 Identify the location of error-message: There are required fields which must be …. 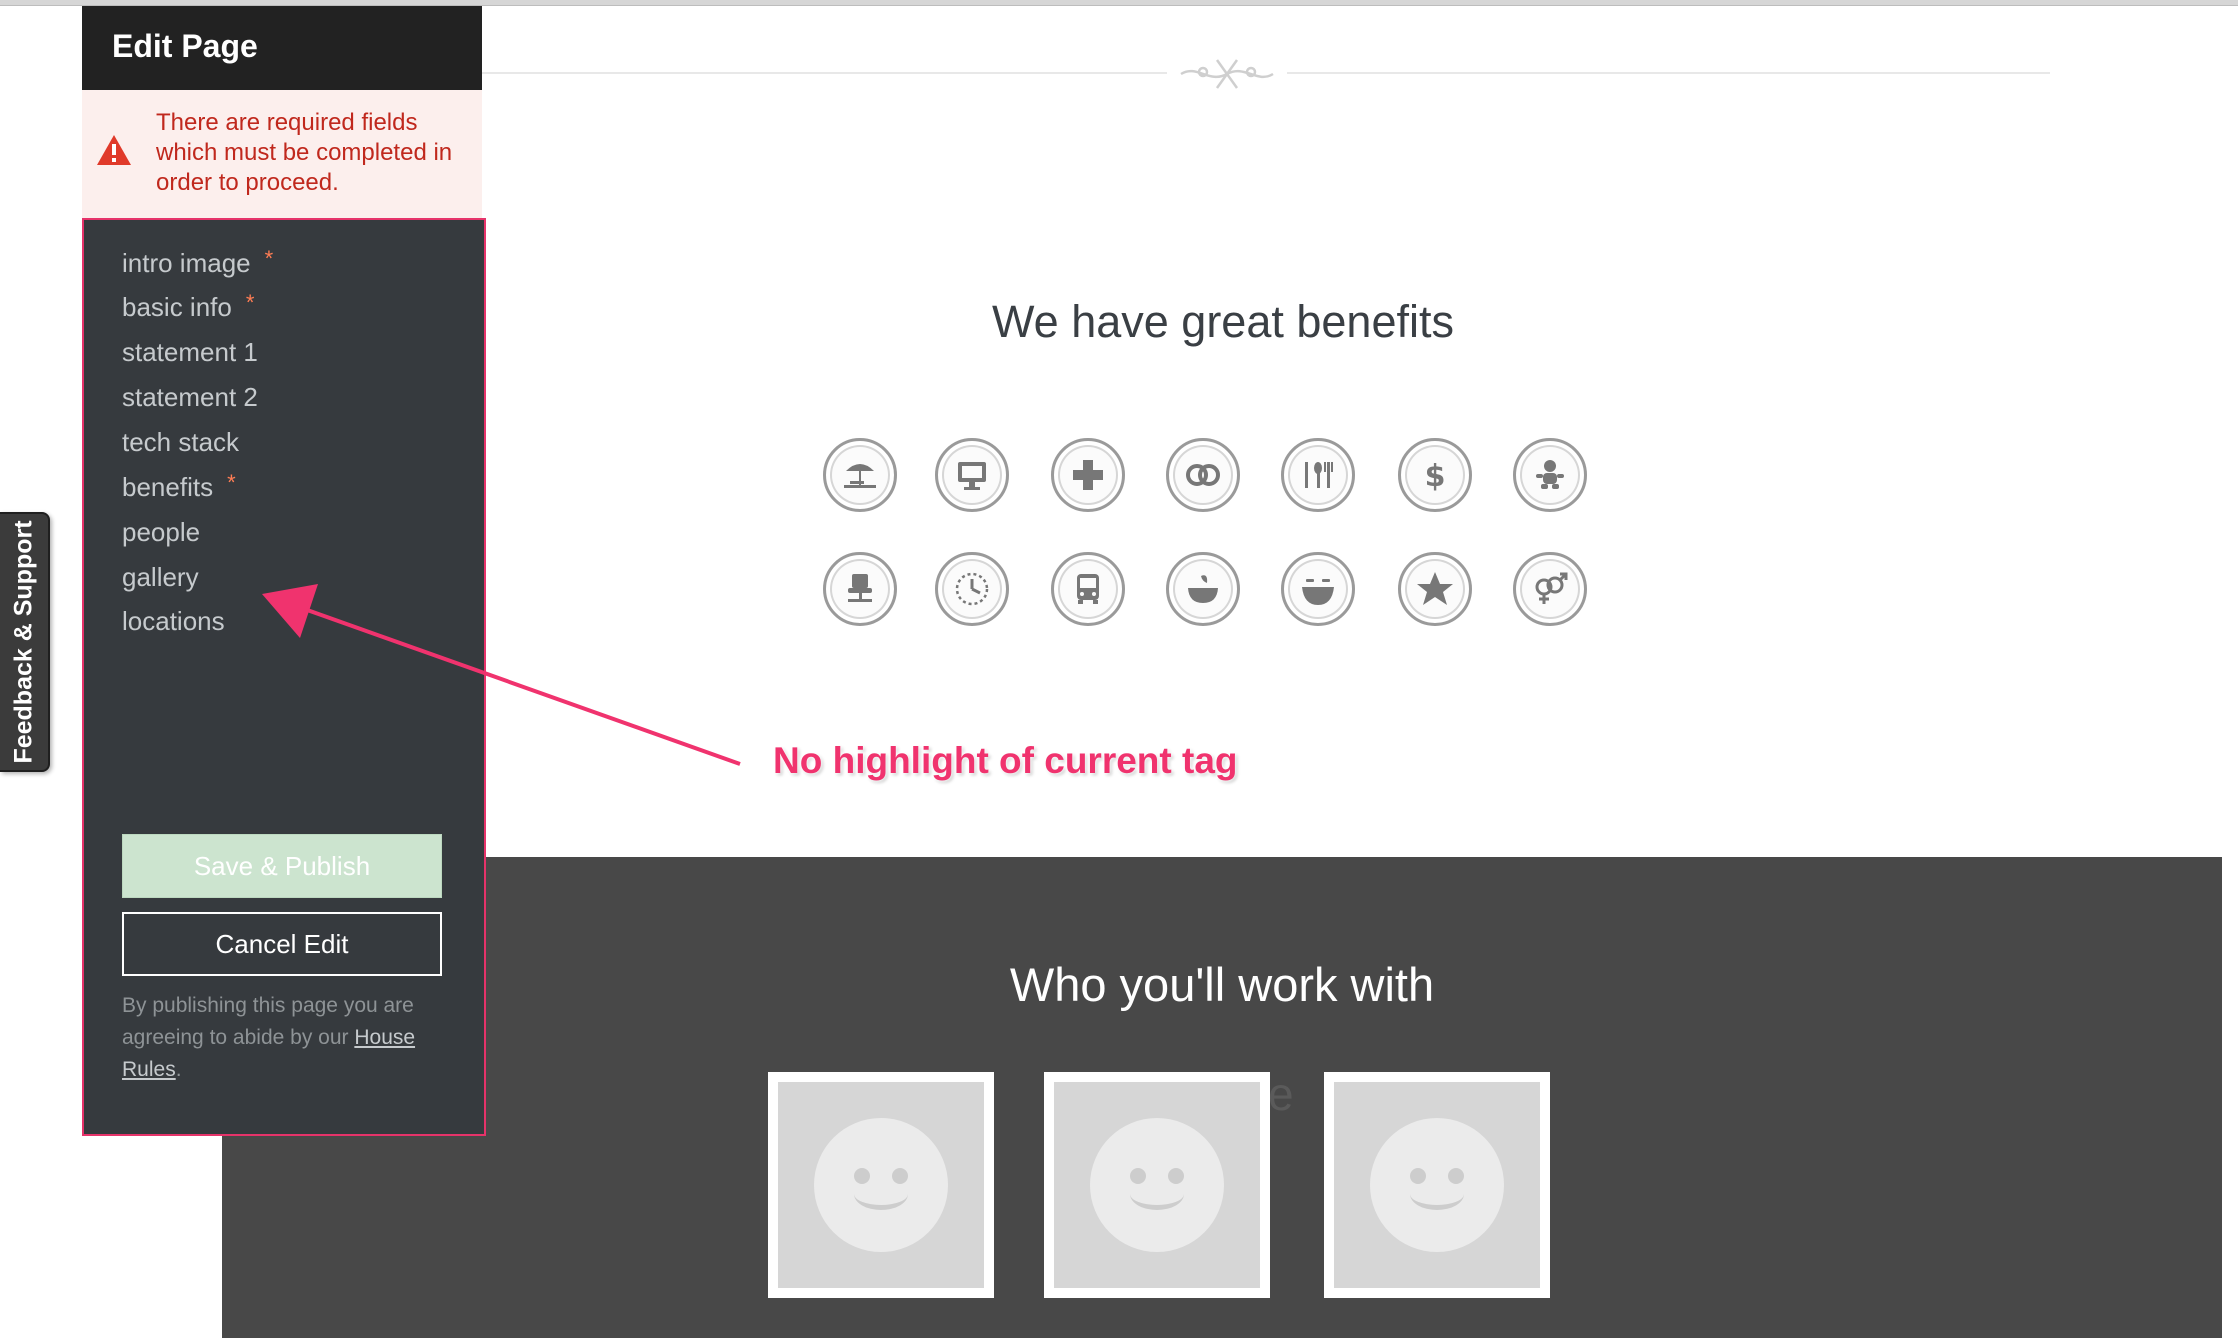
(304, 152).